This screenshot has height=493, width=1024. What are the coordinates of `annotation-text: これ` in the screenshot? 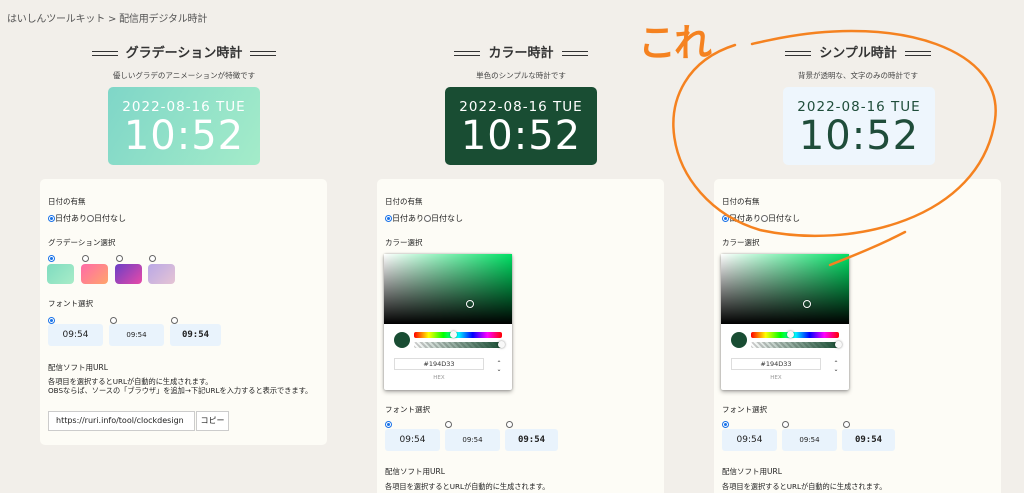 It's located at (675, 43).